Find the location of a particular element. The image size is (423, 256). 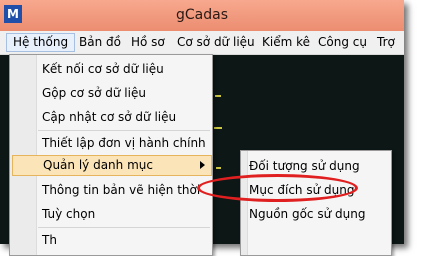

menu-item-quan-ly-danh-muc: Quản lý danh mục is located at coordinates (112, 165).